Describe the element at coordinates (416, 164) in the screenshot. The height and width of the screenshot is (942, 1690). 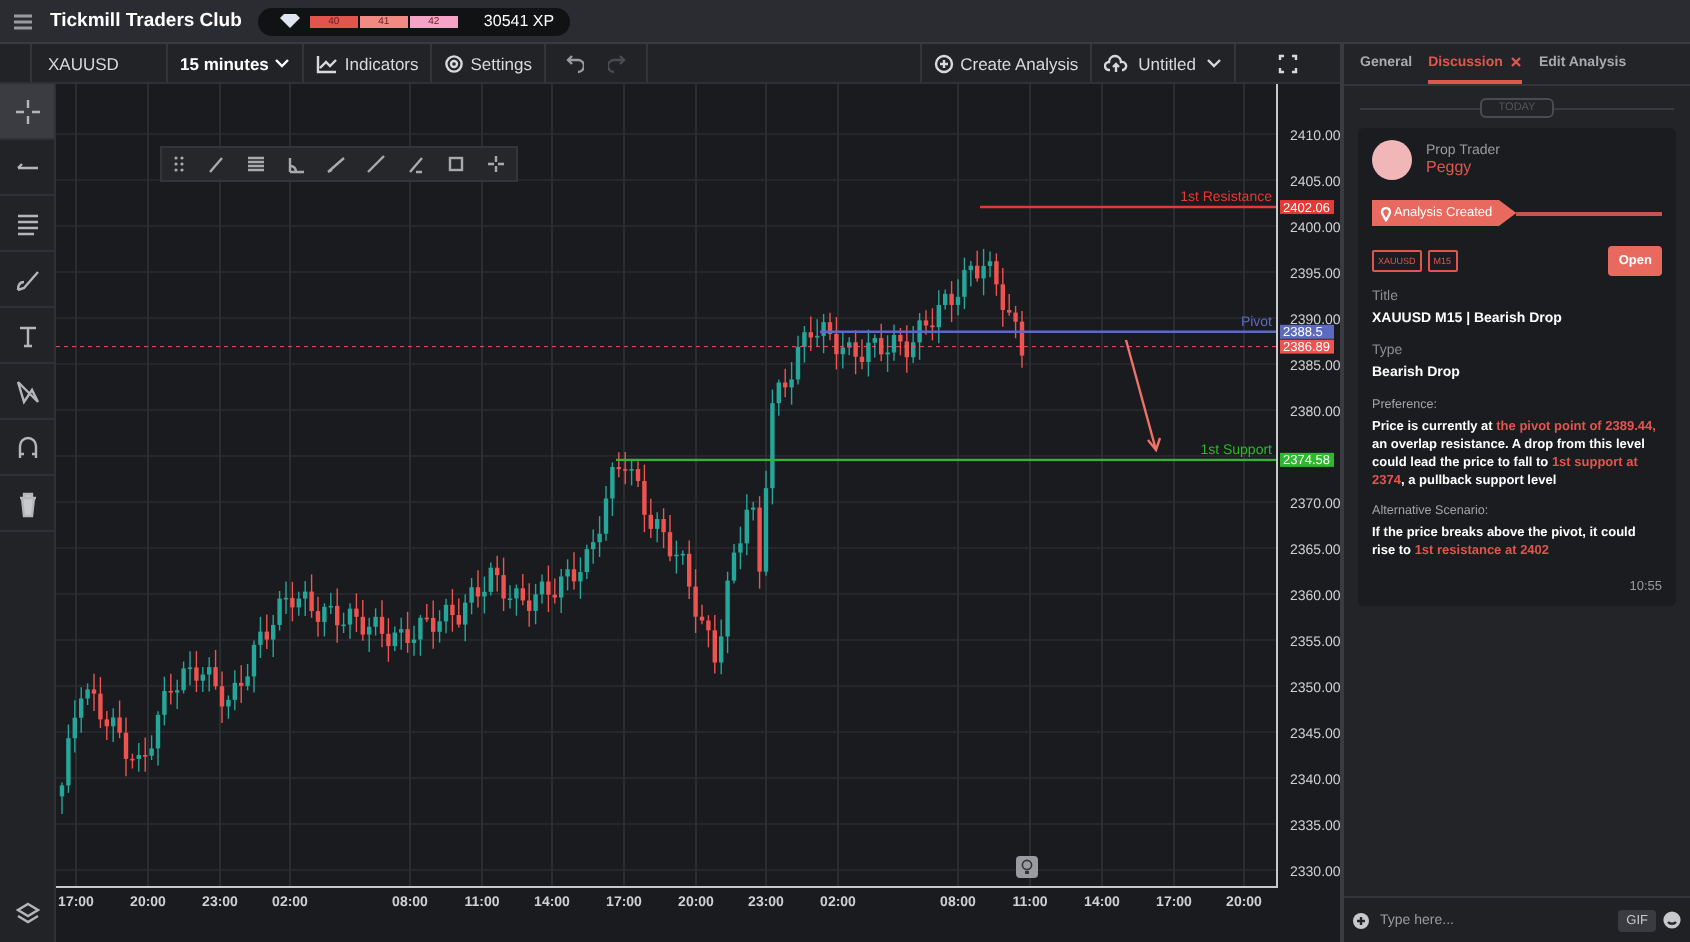
I see `measure-icon` at that location.